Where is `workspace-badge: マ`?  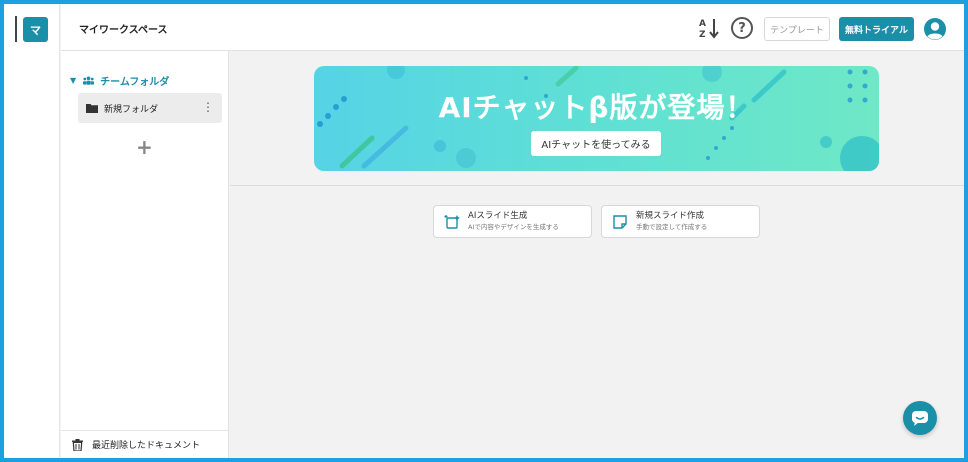 workspace-badge: マ is located at coordinates (35, 29).